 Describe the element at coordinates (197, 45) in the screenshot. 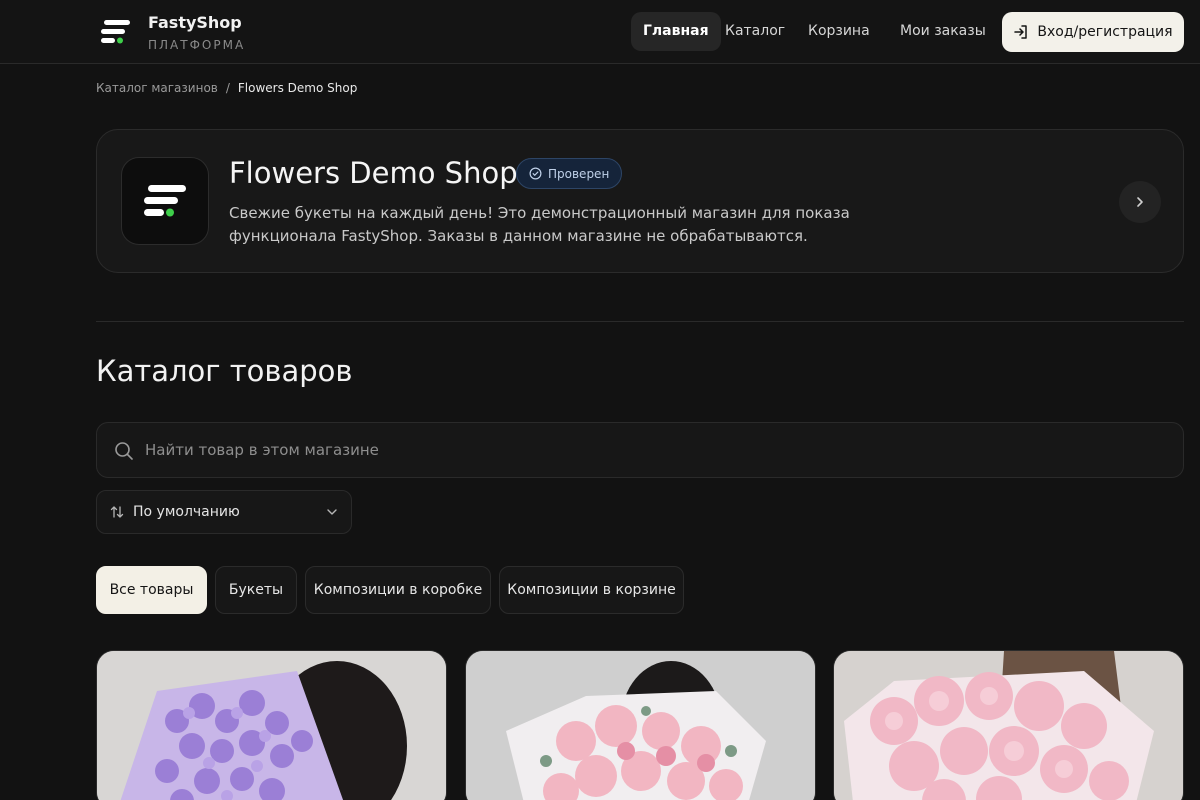

I see `brand-subtitle: ПЛАТФОРМА` at that location.